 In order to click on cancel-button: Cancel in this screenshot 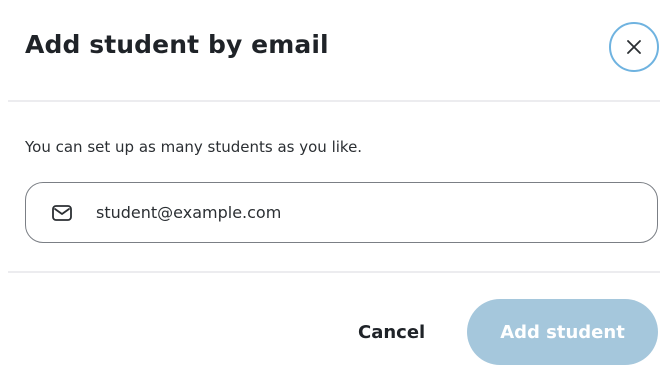, I will do `click(391, 332)`.